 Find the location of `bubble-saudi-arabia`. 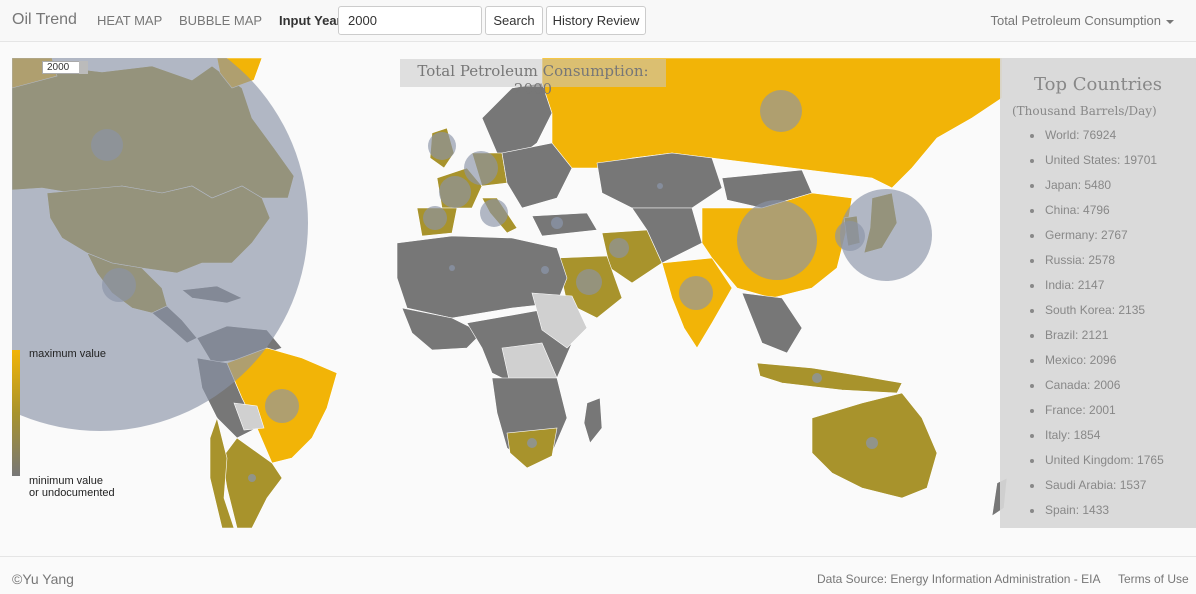

bubble-saudi-arabia is located at coordinates (589, 282).